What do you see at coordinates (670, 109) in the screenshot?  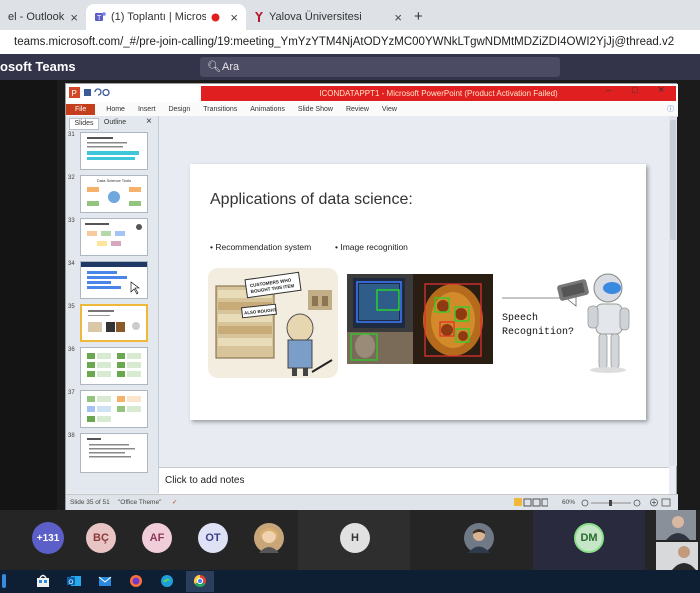 I see `help-icon: ⓘ` at bounding box center [670, 109].